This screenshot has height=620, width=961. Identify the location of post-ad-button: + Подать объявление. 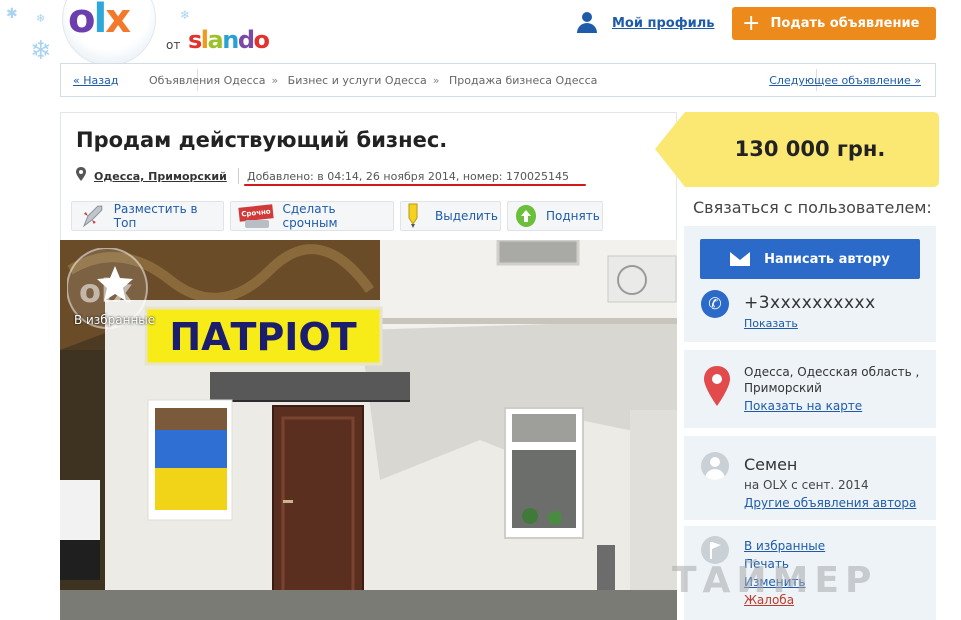
(834, 23).